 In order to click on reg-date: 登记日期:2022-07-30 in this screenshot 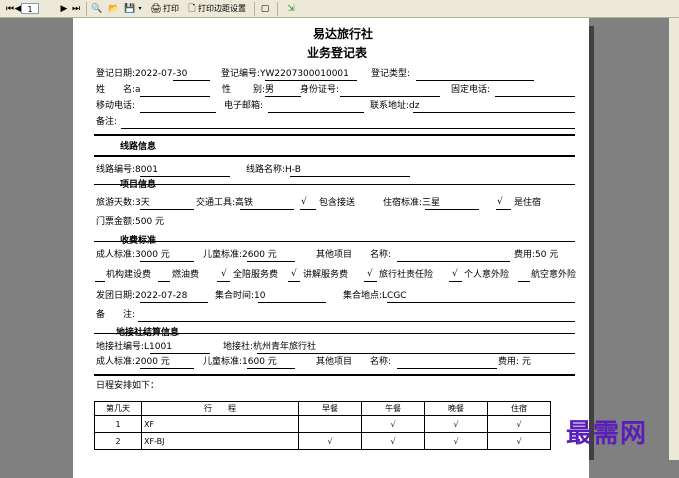, I will do `click(142, 74)`.